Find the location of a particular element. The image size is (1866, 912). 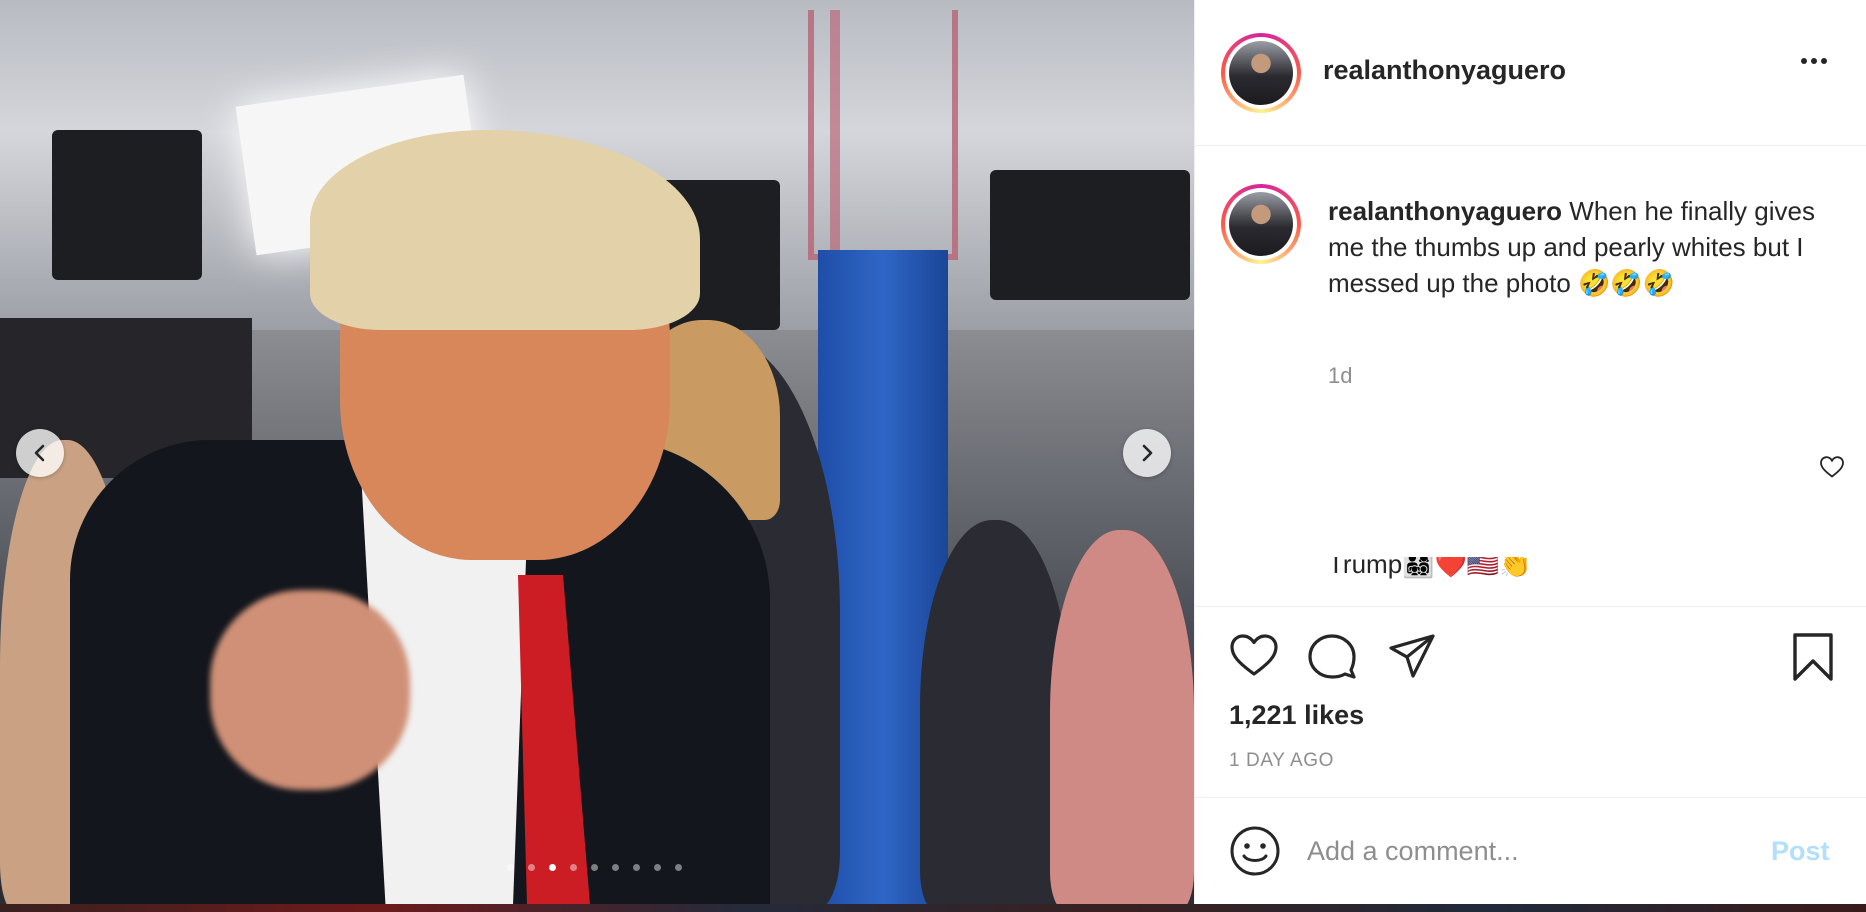

carousel-prev-button is located at coordinates (40, 453).